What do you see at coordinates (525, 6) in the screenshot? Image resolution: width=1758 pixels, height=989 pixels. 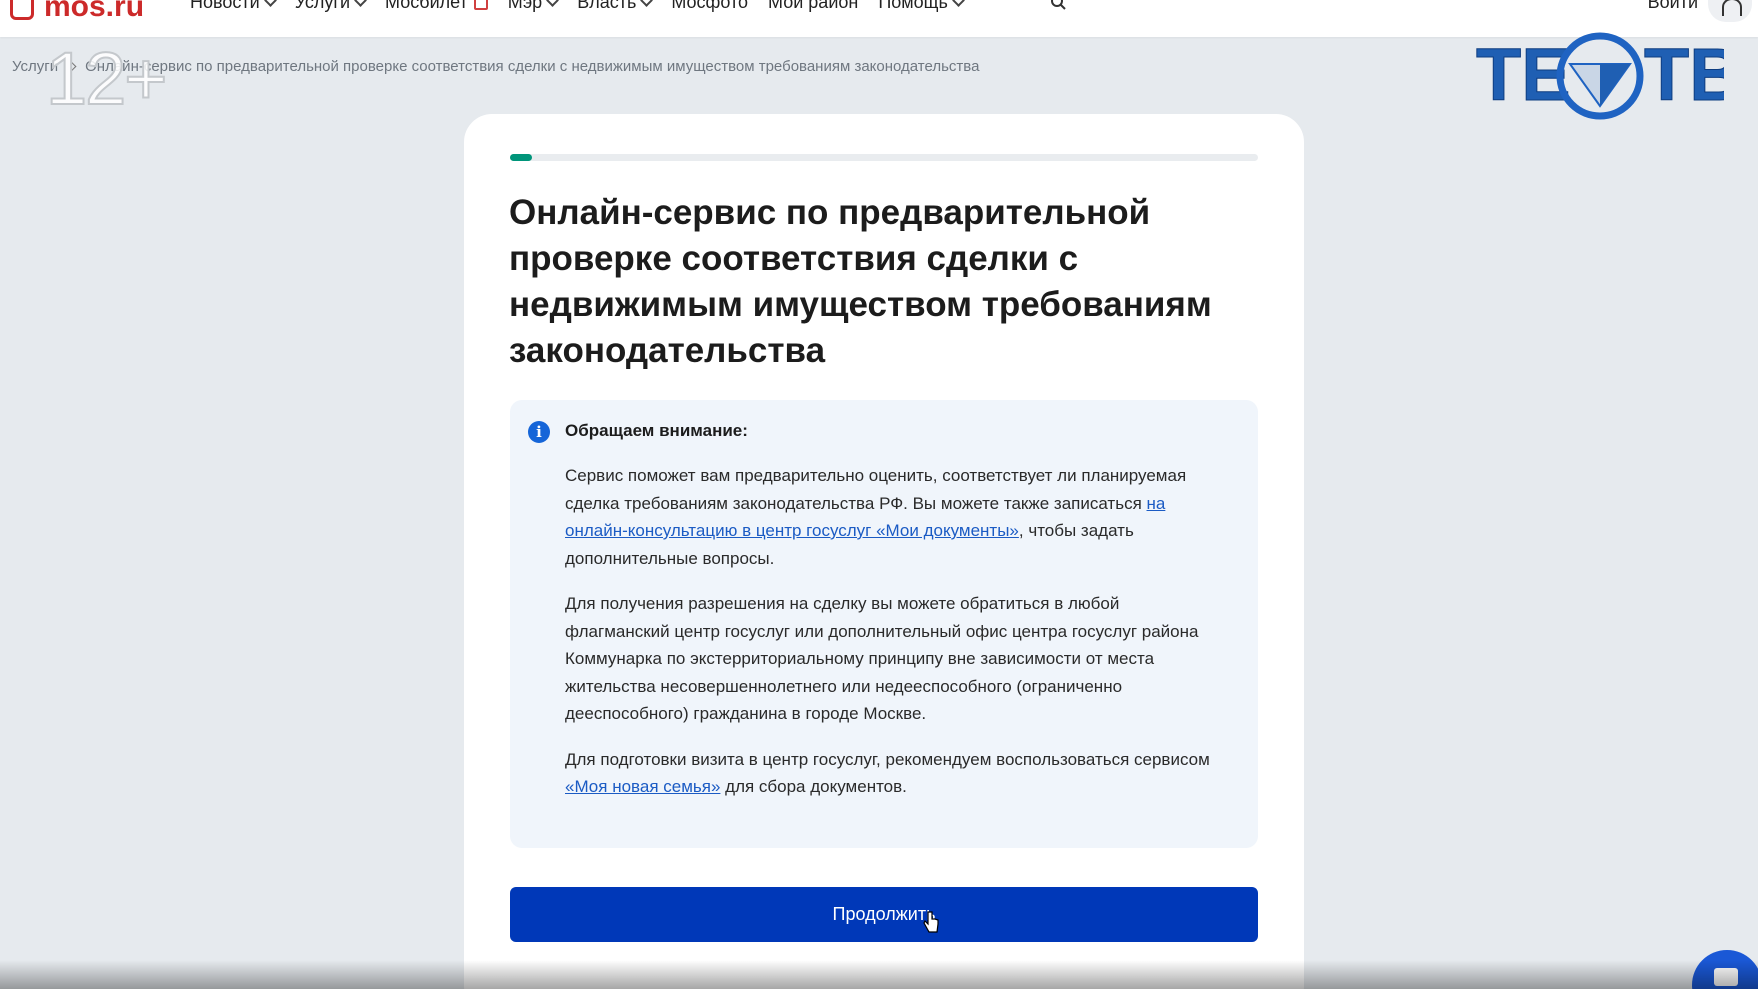 I see `nav-label: Мэр` at bounding box center [525, 6].